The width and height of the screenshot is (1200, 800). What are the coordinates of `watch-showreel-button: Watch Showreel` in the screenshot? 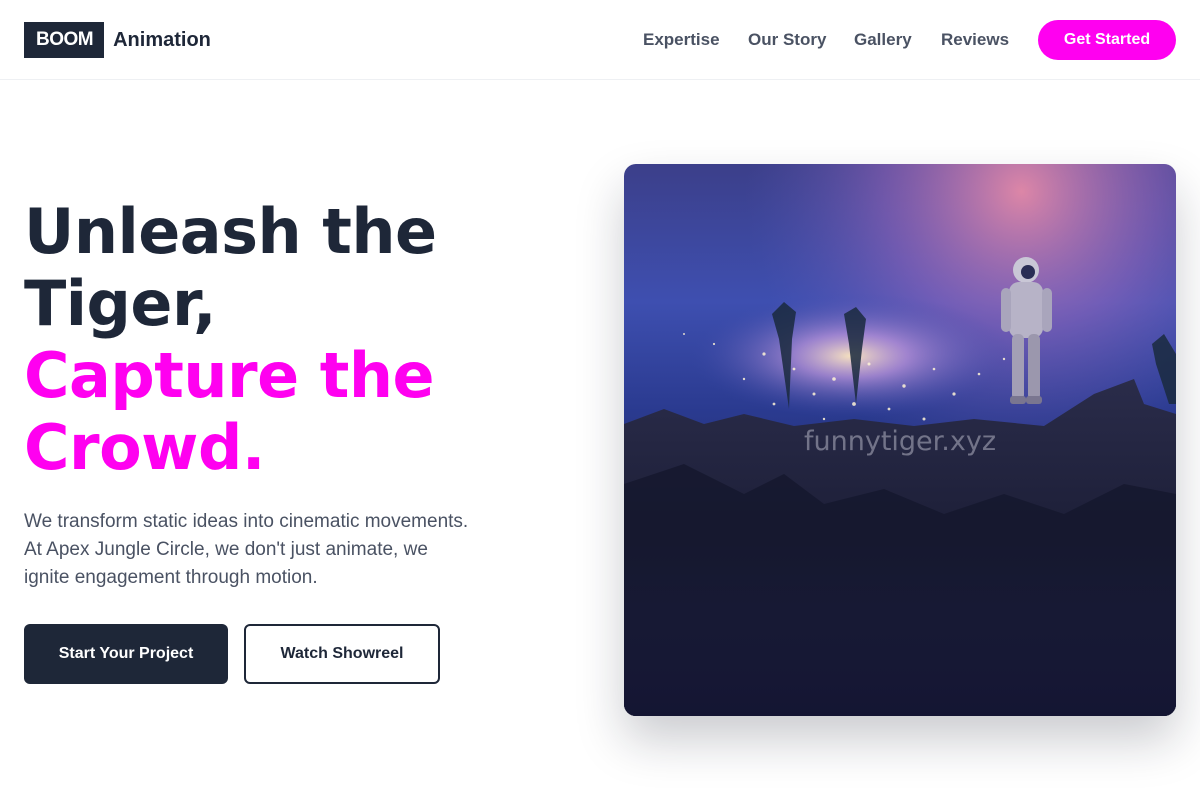 It's located at (342, 654).